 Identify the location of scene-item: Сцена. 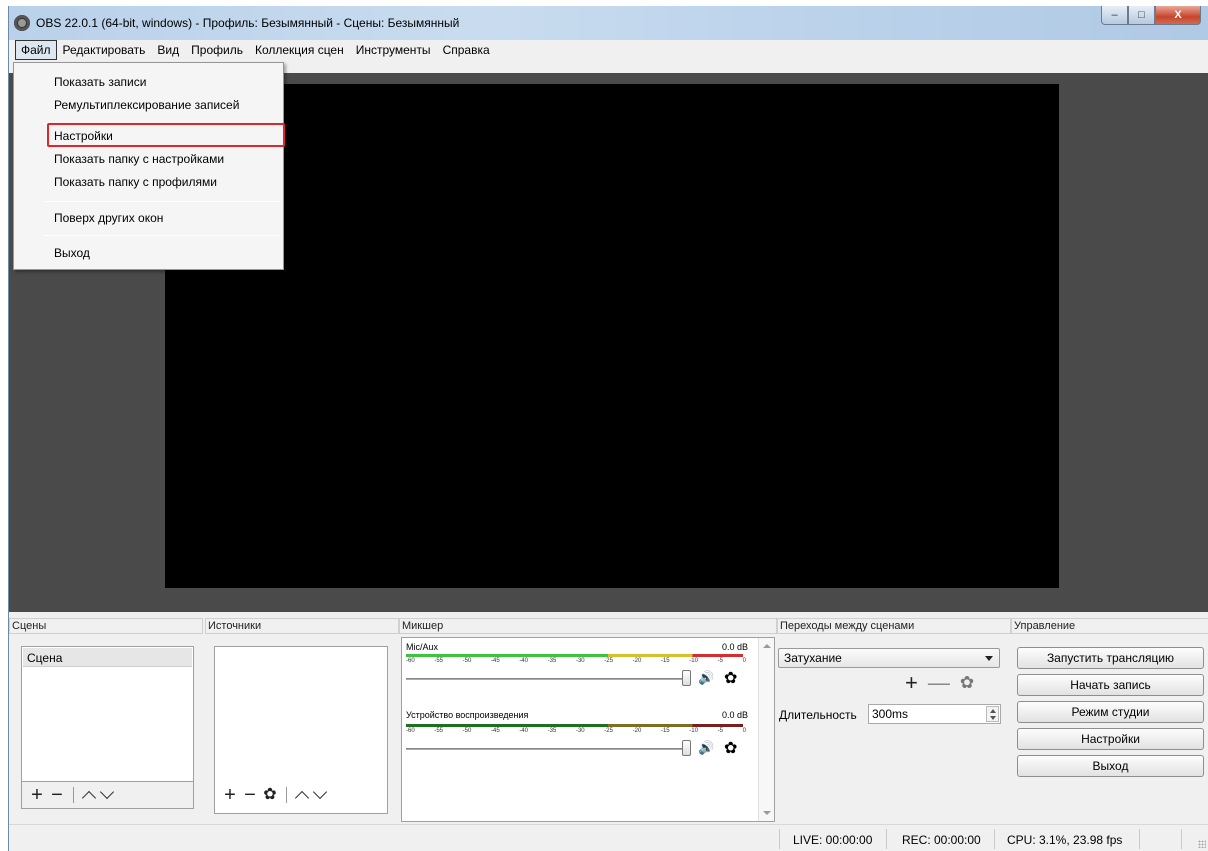
(107, 657).